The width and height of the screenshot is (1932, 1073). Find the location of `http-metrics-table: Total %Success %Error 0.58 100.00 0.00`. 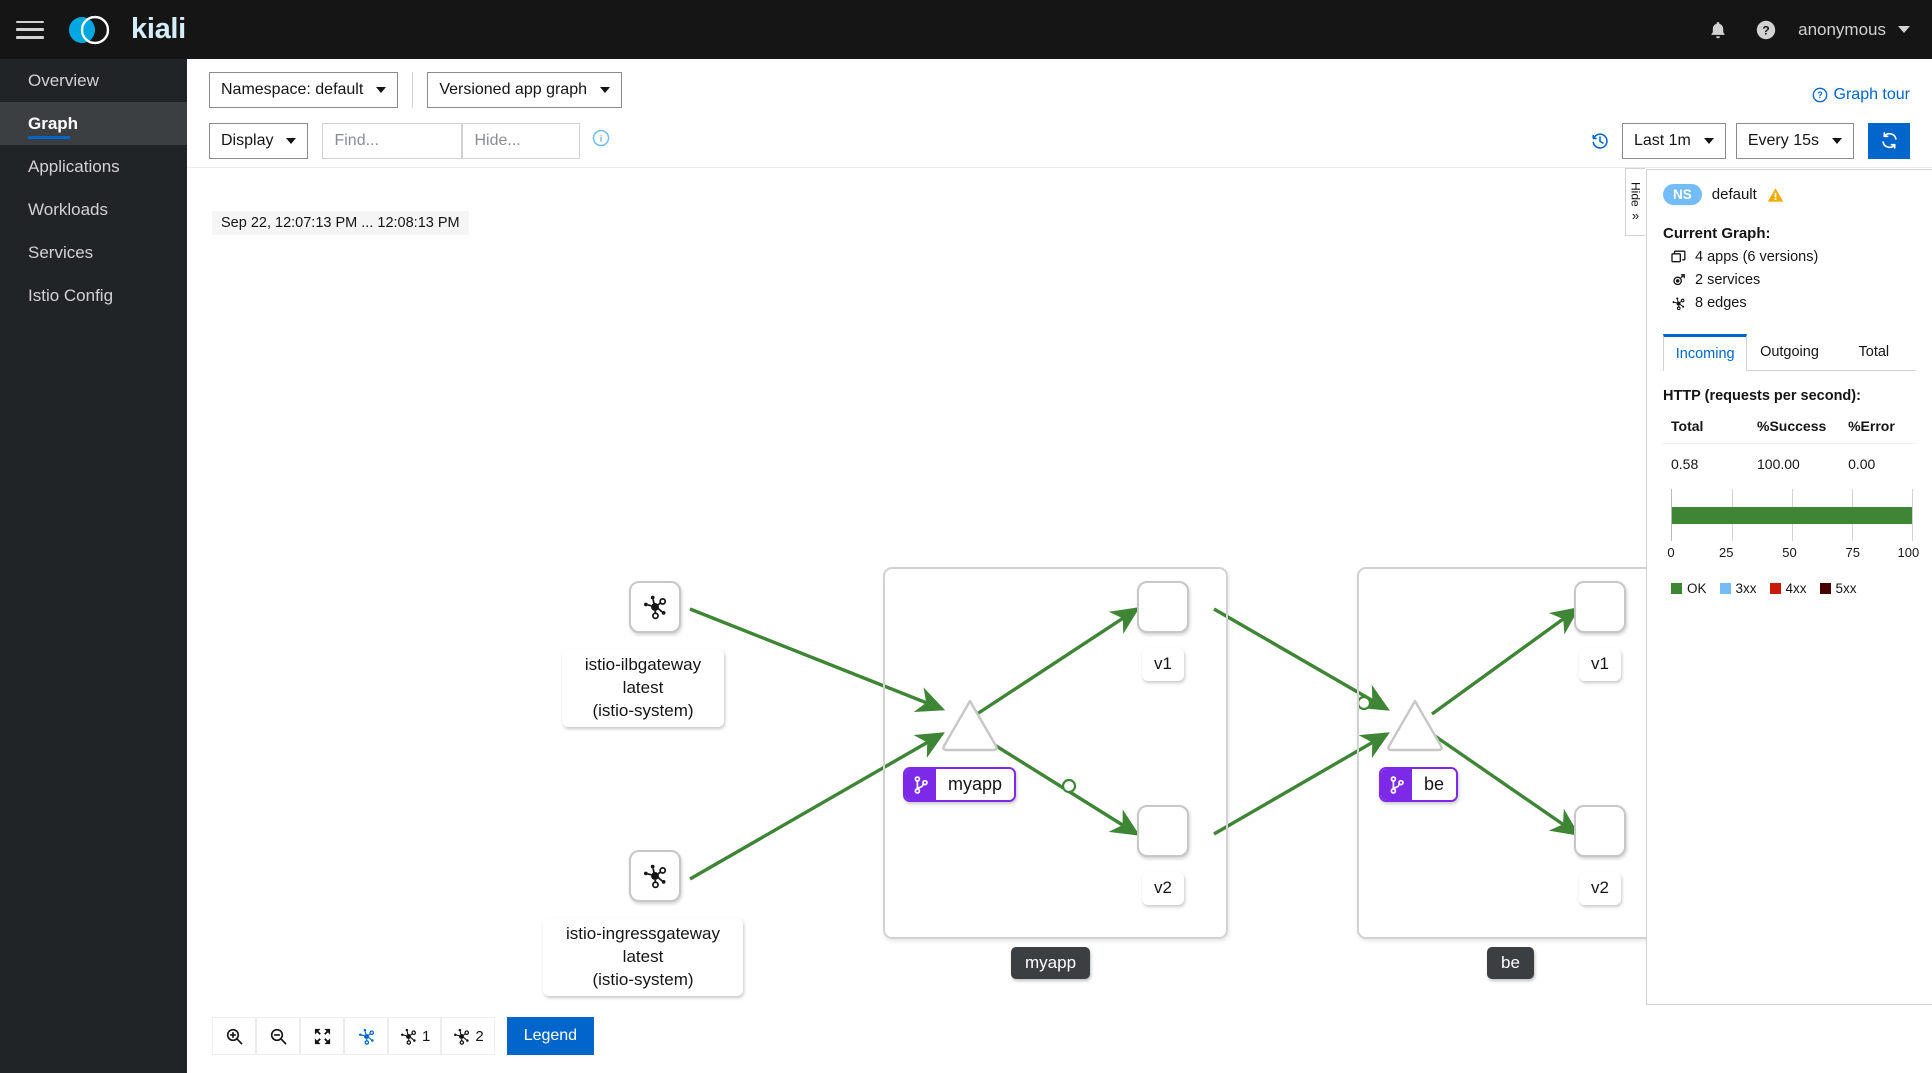

http-metrics-table: Total %Success %Error 0.58 100.00 0.00 is located at coordinates (1789, 445).